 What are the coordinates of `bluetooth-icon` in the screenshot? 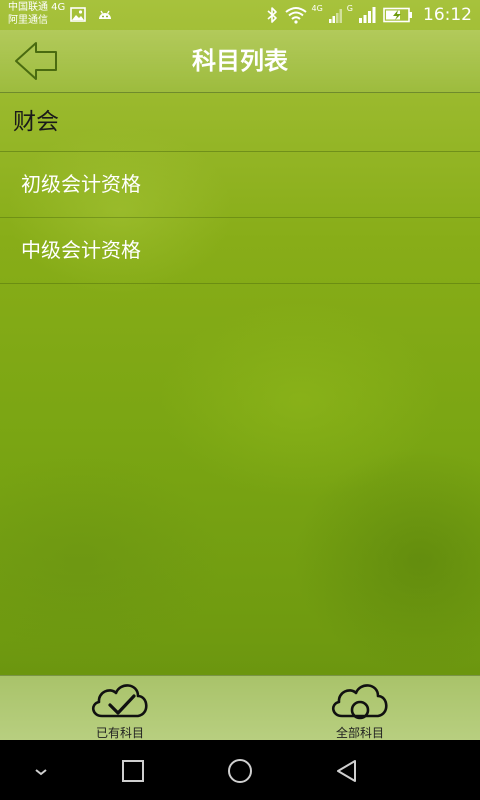 It's located at (271, 15).